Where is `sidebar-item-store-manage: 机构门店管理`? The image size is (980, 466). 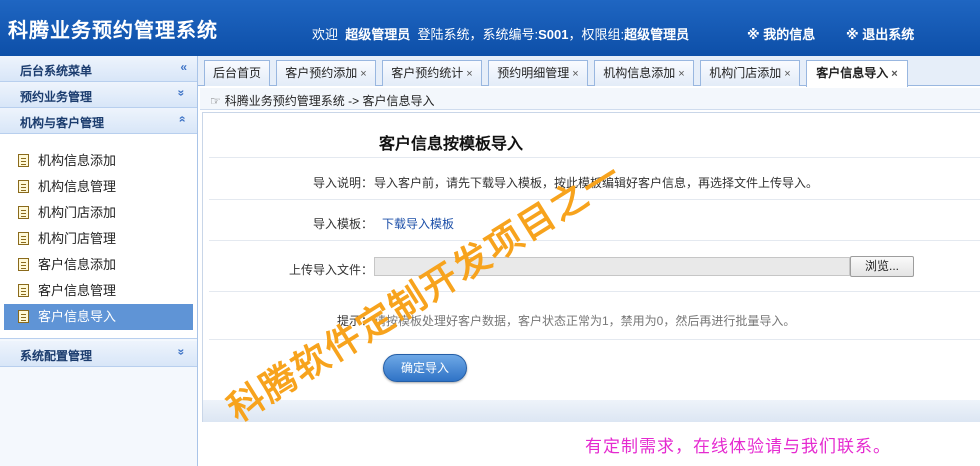
sidebar-item-store-manage: 机构门店管理 is located at coordinates (98, 239).